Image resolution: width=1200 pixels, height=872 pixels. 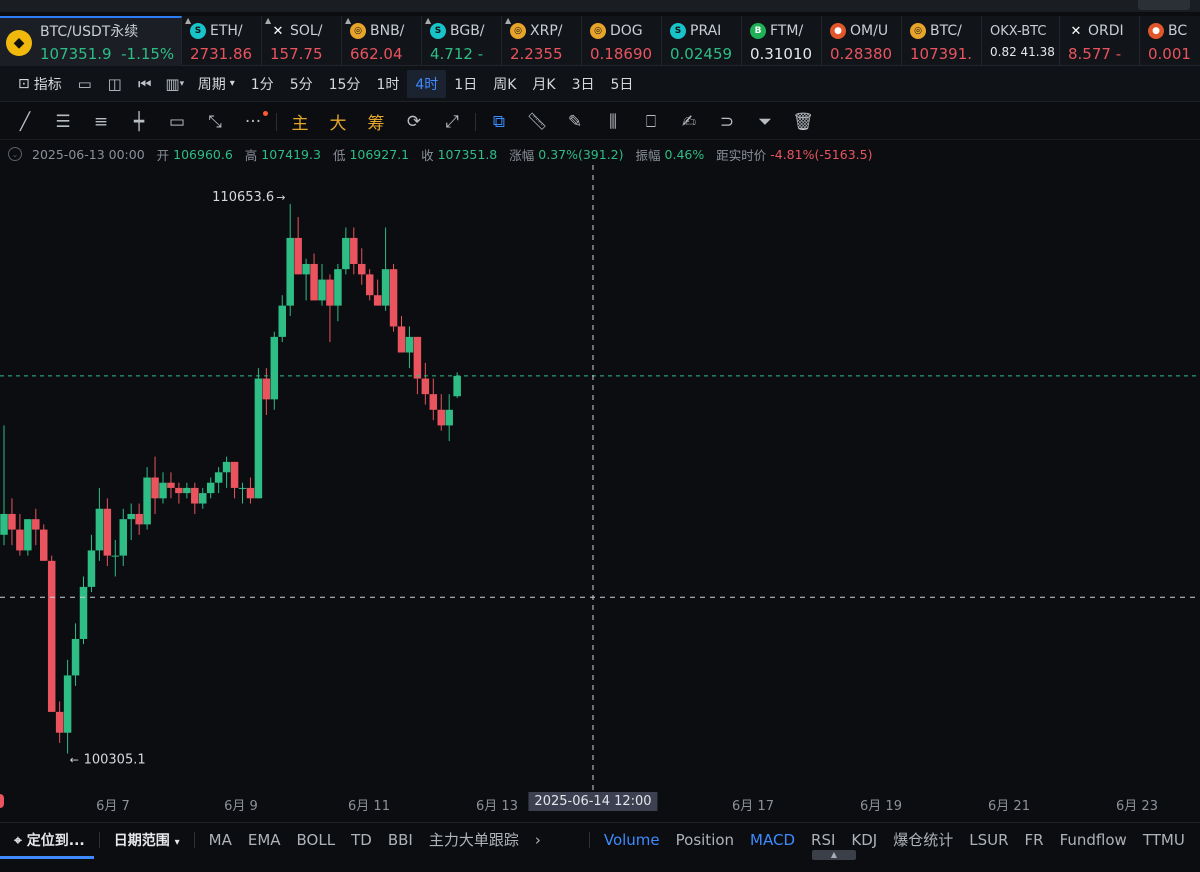 I want to click on fib-tool-icon: ⤡, so click(x=215, y=122).